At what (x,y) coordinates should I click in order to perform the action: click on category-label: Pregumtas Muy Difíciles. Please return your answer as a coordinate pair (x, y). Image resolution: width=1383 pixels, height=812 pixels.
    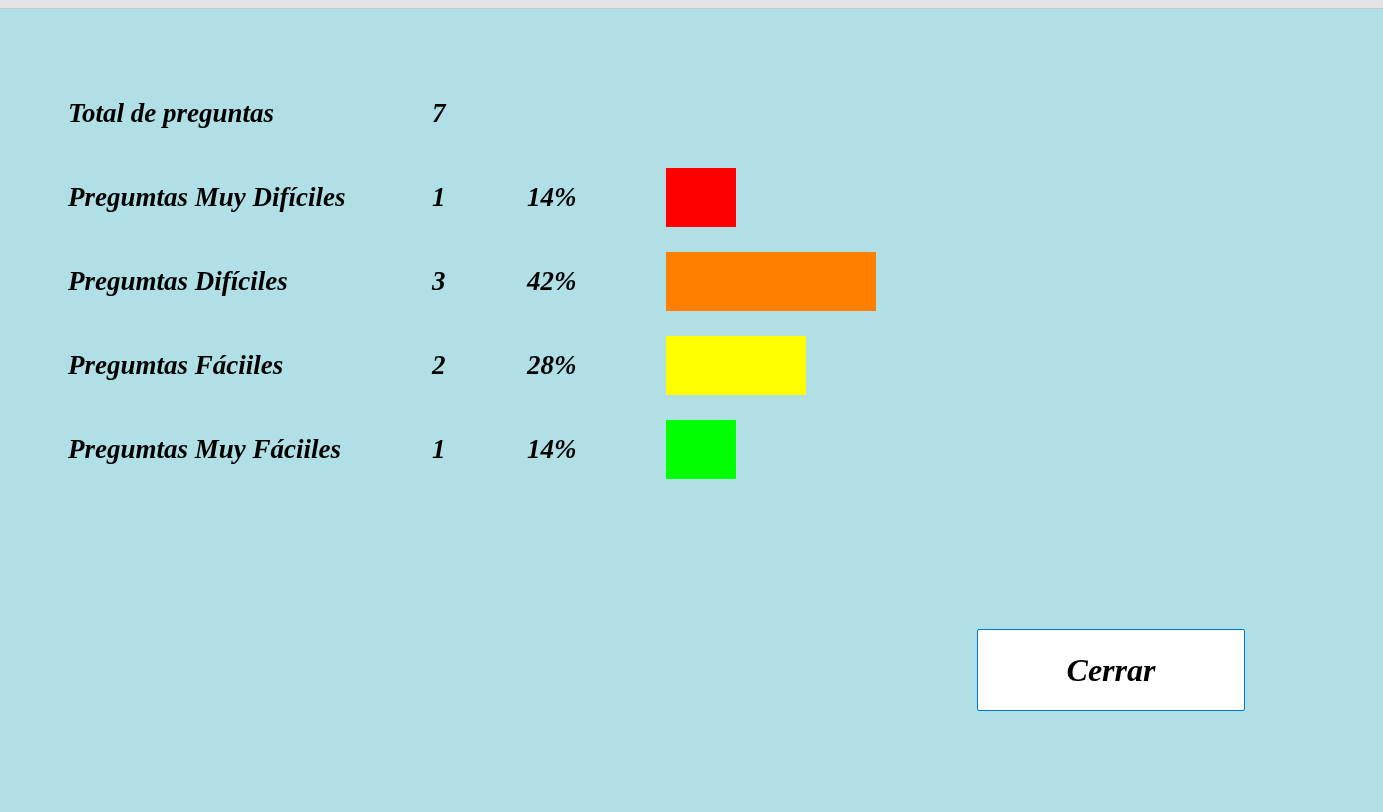
    Looking at the image, I should click on (207, 197).